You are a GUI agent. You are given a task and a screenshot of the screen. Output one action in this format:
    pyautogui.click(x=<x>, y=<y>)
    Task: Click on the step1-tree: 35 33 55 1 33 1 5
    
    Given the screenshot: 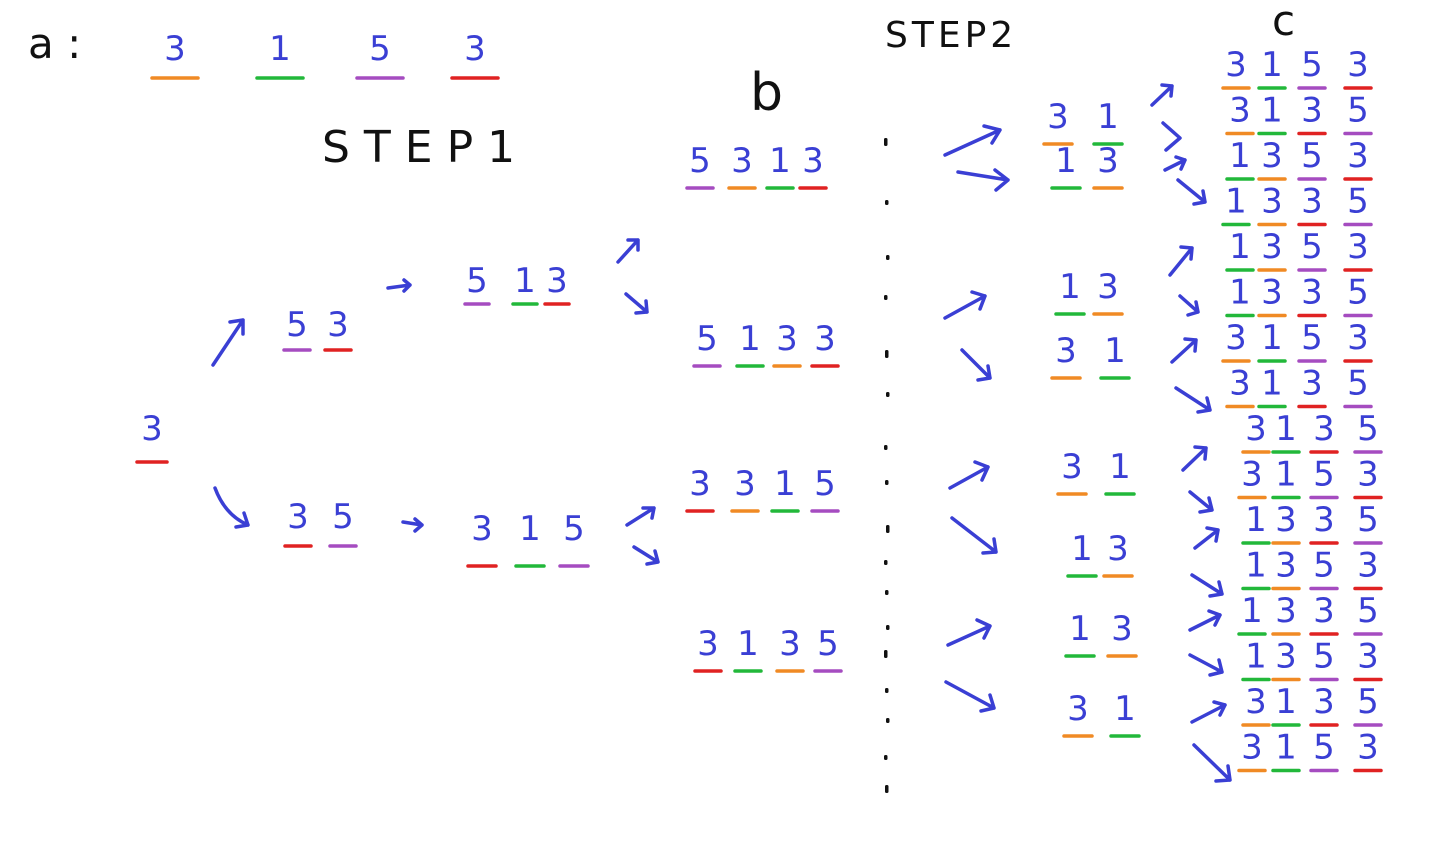 What is the action you would take?
    pyautogui.click(x=362, y=414)
    